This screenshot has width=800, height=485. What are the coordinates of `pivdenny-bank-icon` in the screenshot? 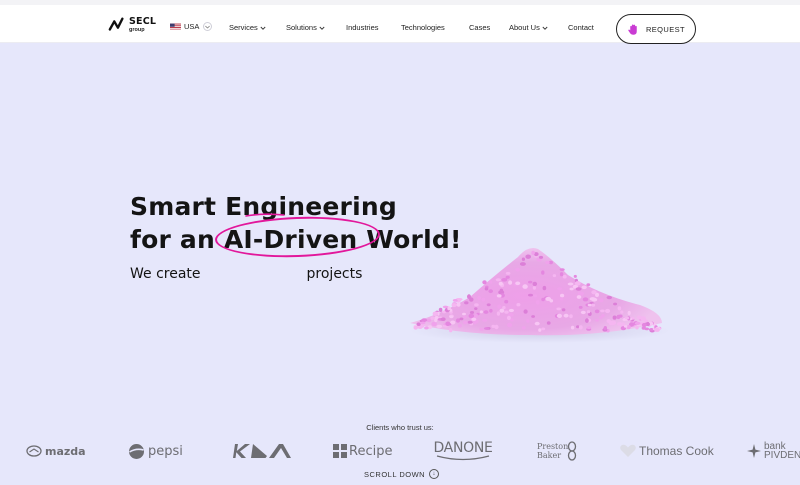 It's located at (754, 451).